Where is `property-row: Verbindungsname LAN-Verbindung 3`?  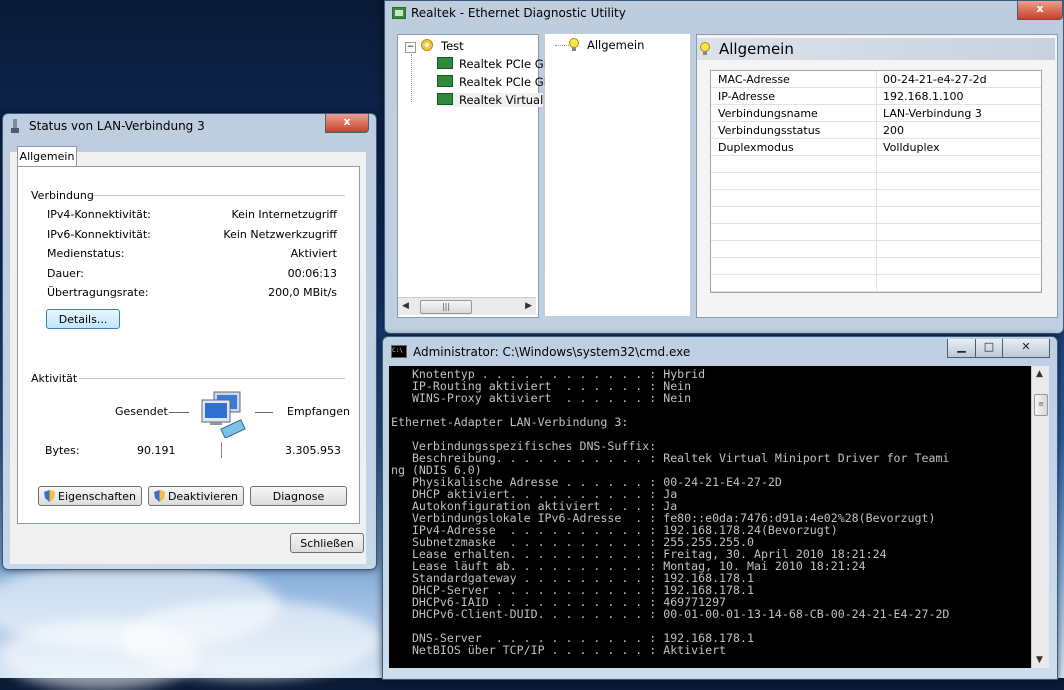
property-row: Verbindungsname LAN-Verbindung 3 is located at coordinates (876, 113).